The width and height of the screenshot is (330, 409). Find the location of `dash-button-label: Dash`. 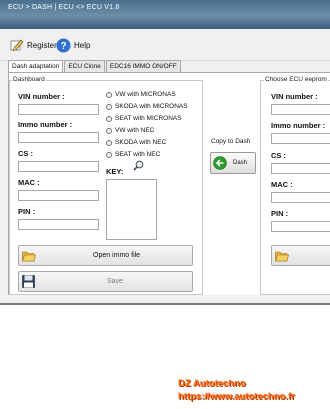

dash-button-label: Dash is located at coordinates (240, 163).